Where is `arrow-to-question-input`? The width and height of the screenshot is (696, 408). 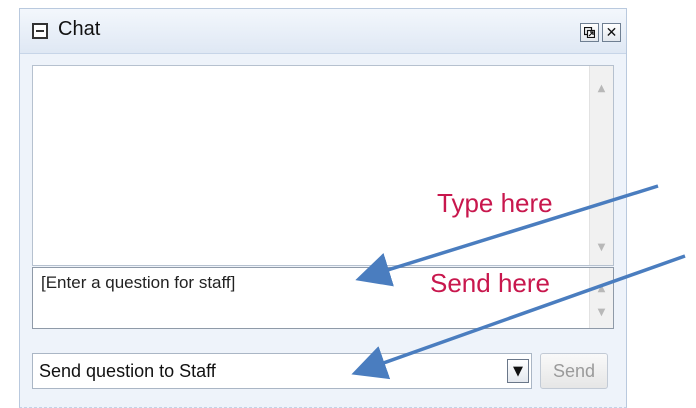 arrow-to-question-input is located at coordinates (507, 235).